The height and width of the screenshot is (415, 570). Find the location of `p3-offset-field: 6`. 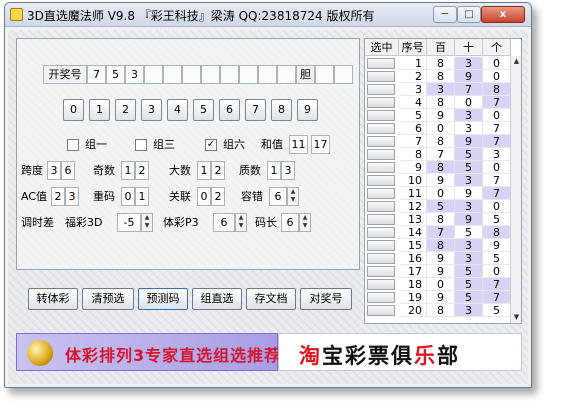

p3-offset-field: 6 is located at coordinates (224, 222).